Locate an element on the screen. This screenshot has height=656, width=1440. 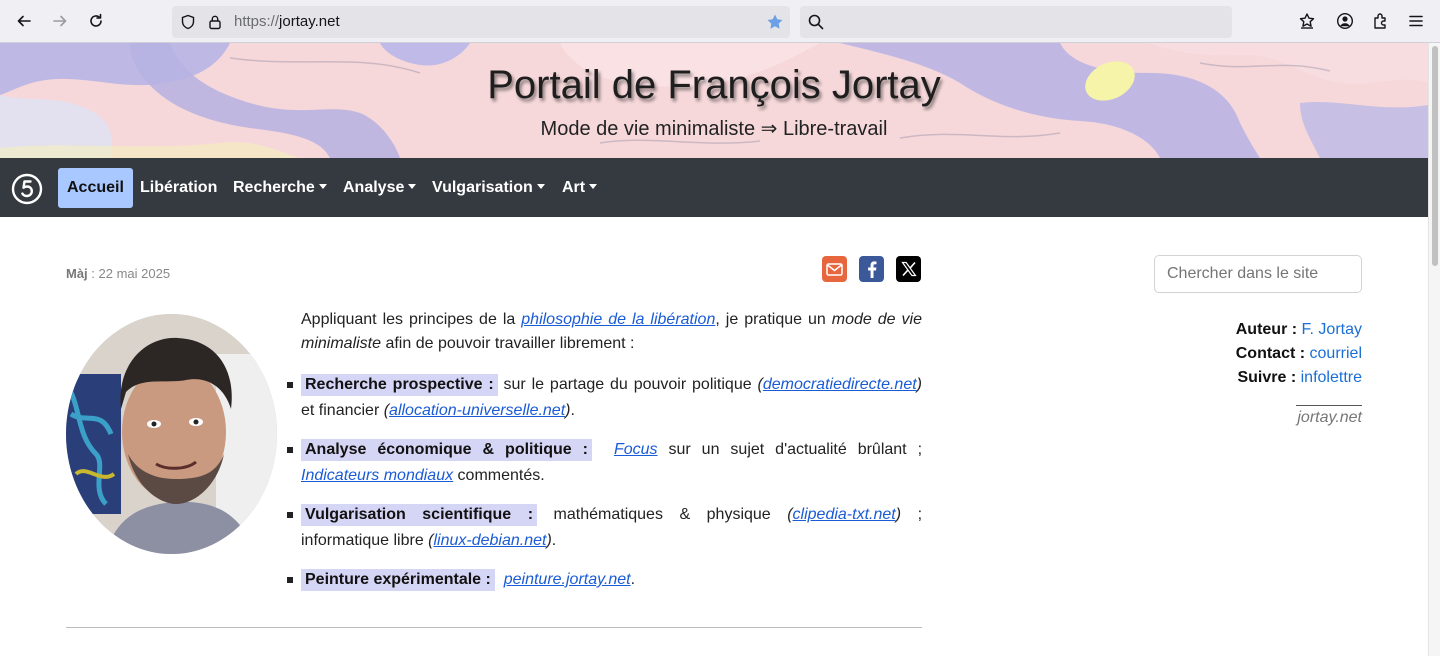
page-title: Portail de François Jortay is located at coordinates (714, 85).